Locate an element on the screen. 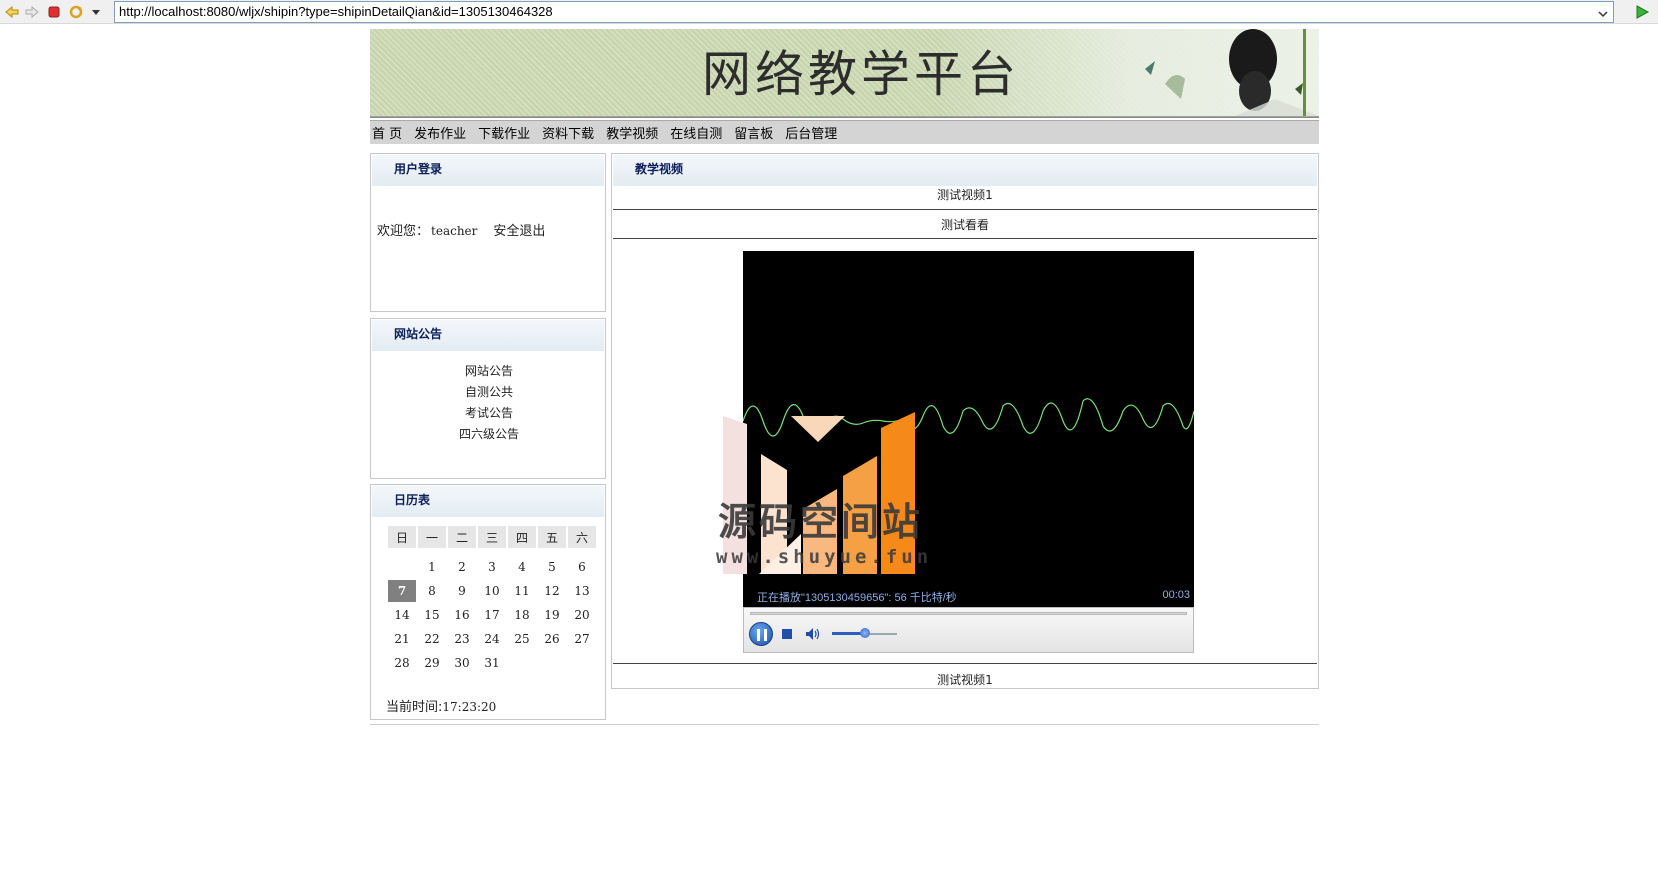  banner-decoration-image is located at coordinates (1232, 72).